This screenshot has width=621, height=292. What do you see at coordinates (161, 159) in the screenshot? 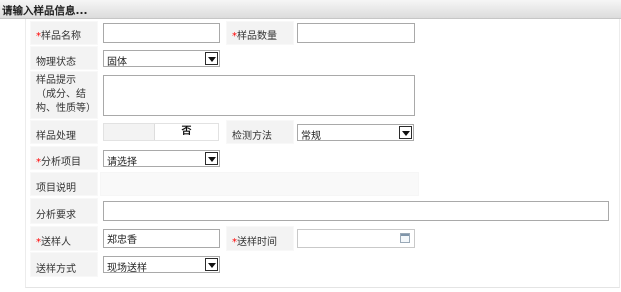
I see `analysis-item-select: 请选择` at bounding box center [161, 159].